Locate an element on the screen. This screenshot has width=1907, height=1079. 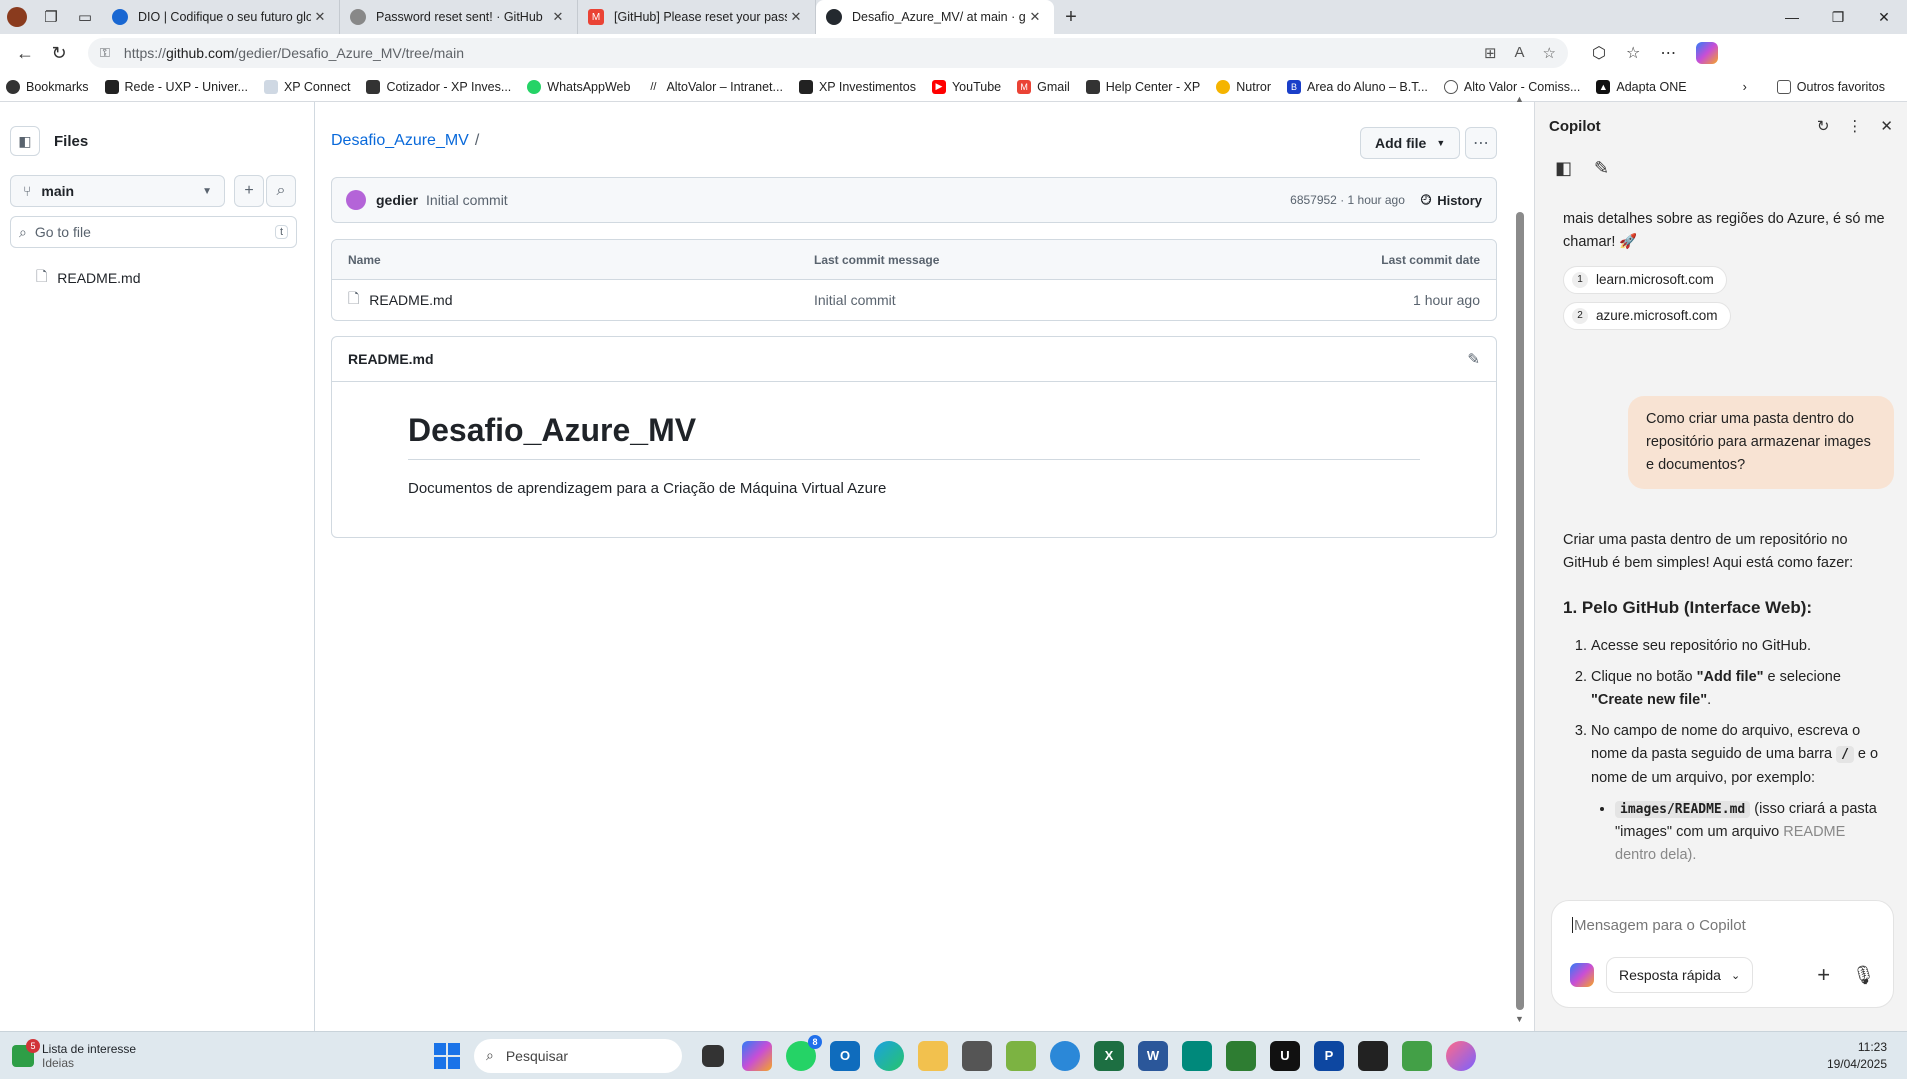
branch-selector: ⑂ main ▼ is located at coordinates (117, 191).